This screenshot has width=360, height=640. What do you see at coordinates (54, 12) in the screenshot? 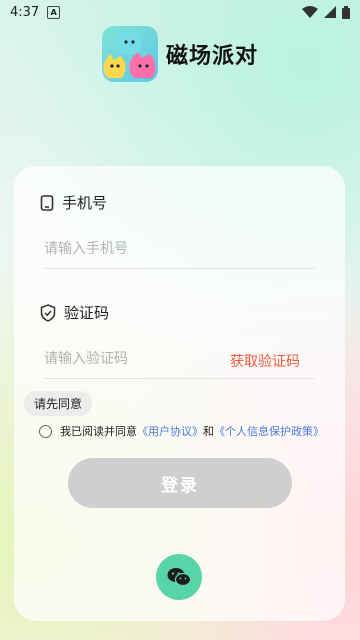
I see `notification-icon: A` at bounding box center [54, 12].